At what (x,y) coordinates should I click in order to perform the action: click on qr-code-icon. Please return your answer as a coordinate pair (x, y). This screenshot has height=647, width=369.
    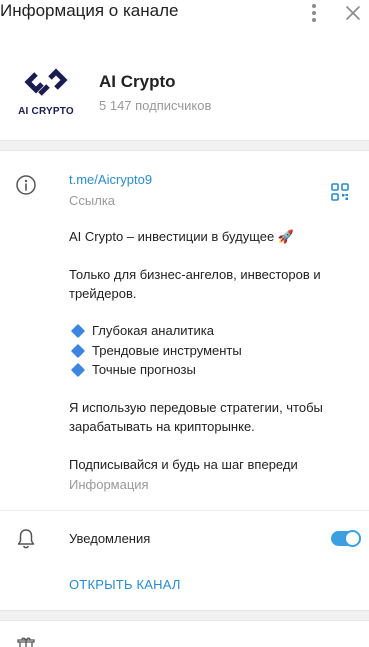
    Looking at the image, I should click on (340, 192).